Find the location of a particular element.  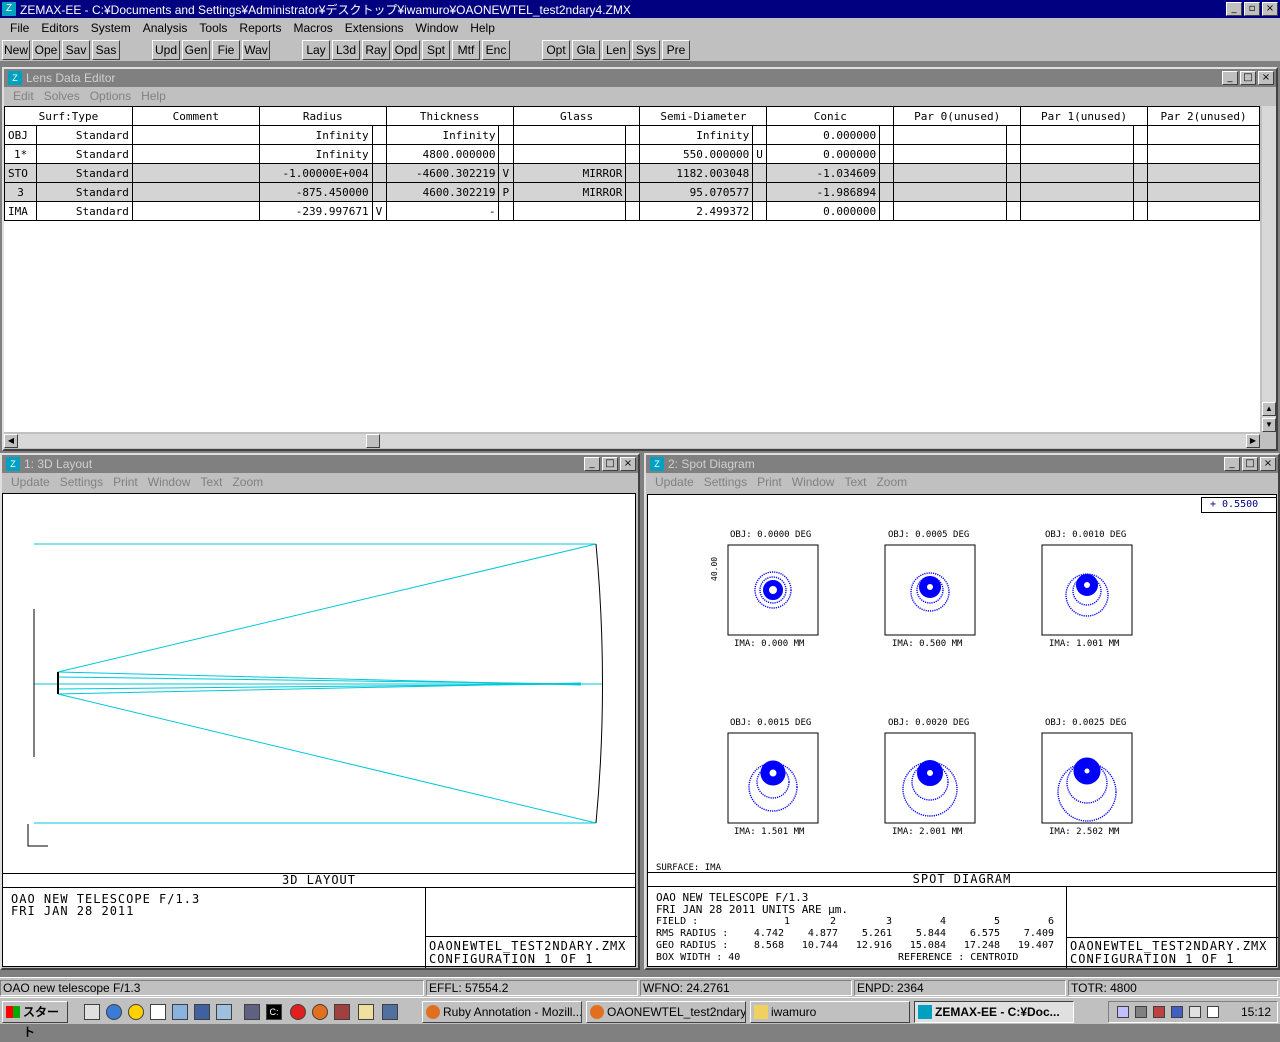

conic-cell: -1.034609 is located at coordinates (823, 173).